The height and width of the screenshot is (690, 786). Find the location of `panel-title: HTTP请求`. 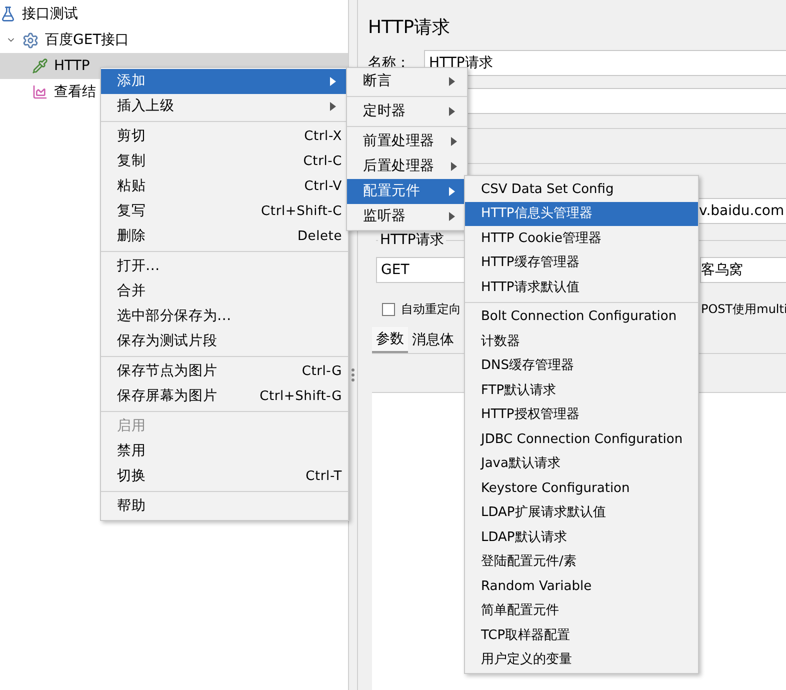

panel-title: HTTP请求 is located at coordinates (410, 28).